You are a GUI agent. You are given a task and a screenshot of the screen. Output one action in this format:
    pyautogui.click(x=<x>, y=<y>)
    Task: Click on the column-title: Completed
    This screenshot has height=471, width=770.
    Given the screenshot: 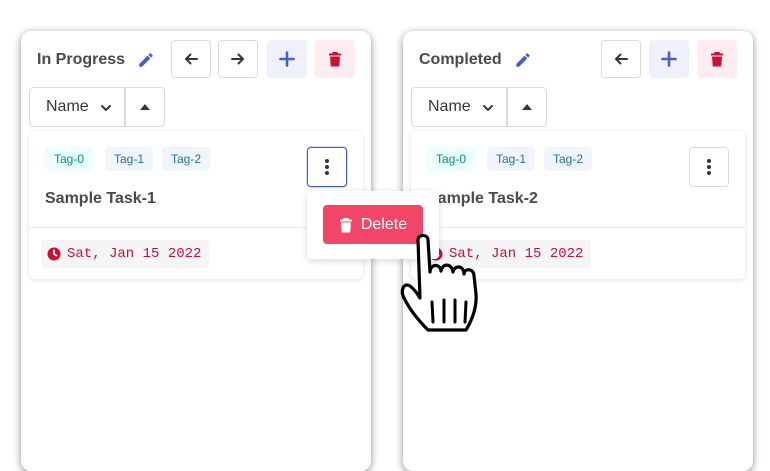 What is the action you would take?
    pyautogui.click(x=460, y=59)
    